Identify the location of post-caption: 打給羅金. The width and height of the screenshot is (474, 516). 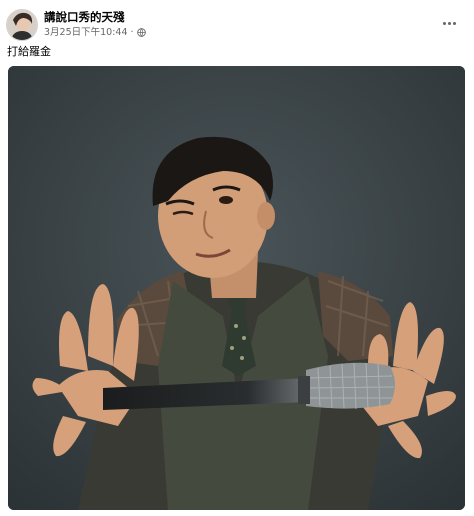
(29, 51).